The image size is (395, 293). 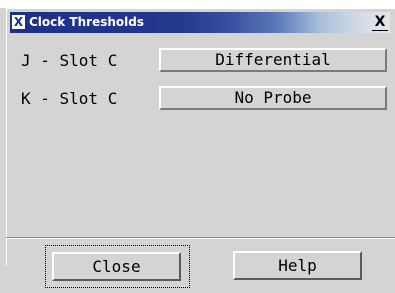 I want to click on row-label-j: J - Slot C, so click(x=69, y=60).